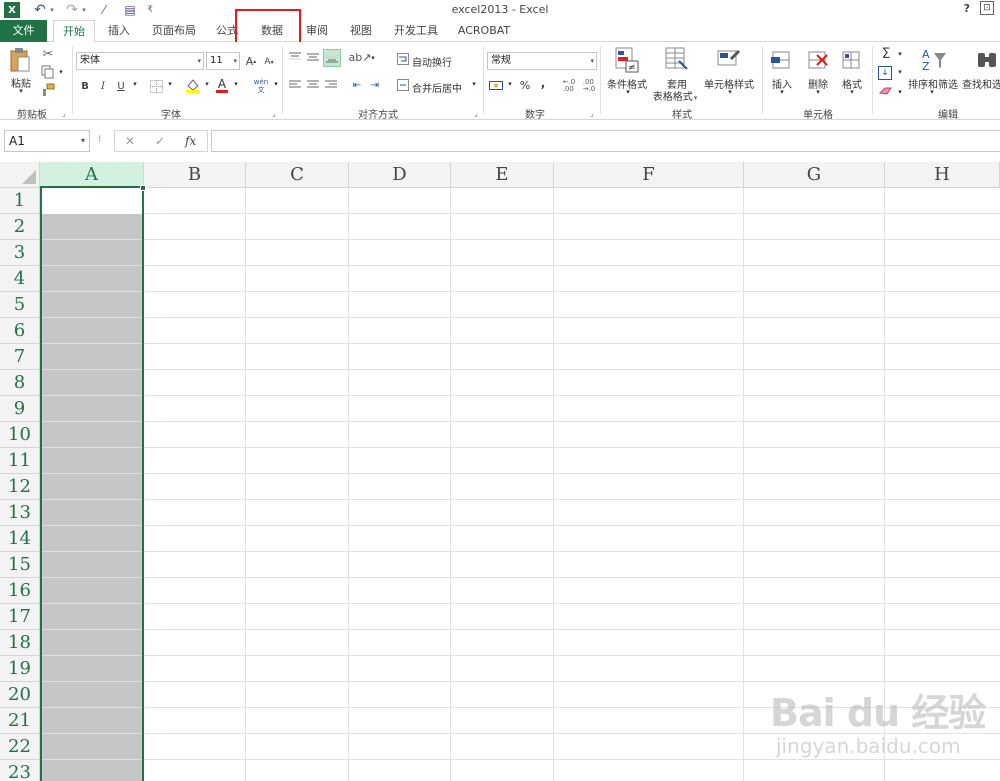  I want to click on row-header-6: 6, so click(20, 331).